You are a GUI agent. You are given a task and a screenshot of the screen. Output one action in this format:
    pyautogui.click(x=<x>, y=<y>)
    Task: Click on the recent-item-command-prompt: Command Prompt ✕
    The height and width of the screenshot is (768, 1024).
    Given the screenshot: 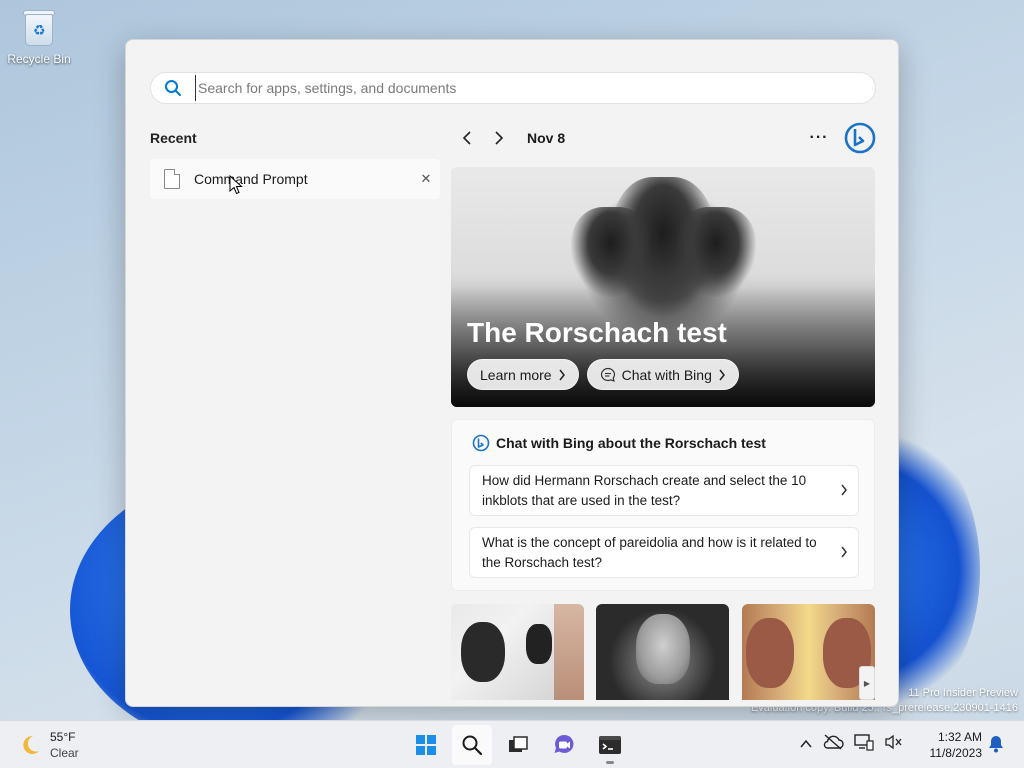 What is the action you would take?
    pyautogui.click(x=295, y=179)
    